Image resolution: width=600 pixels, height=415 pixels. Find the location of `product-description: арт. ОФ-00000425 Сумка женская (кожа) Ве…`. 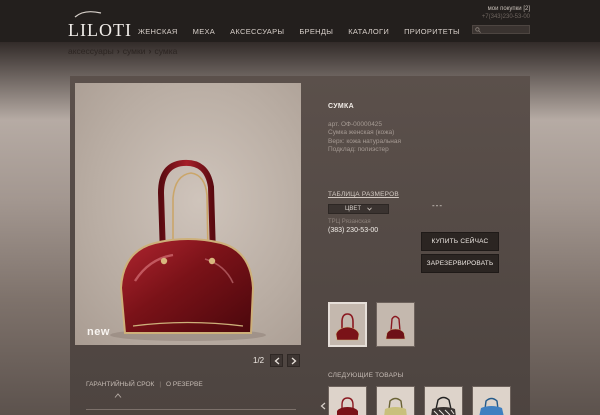

product-description: арт. ОФ-00000425 Сумка женская (кожа) Ве… is located at coordinates (364, 137).